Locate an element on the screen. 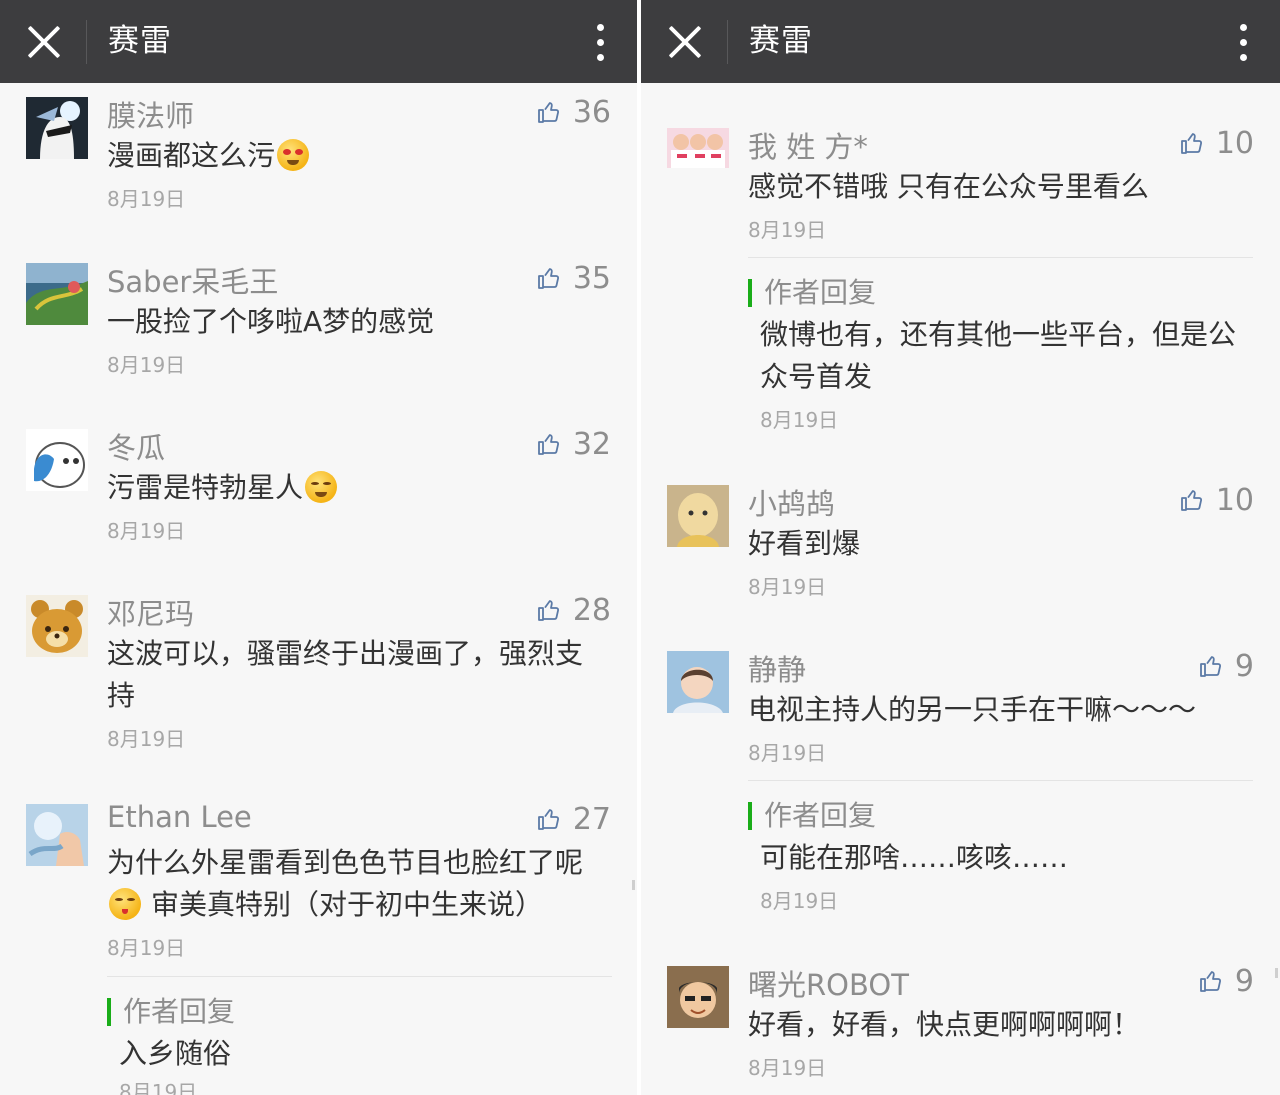  comment-nickname: 我 姓 方* is located at coordinates (808, 147).